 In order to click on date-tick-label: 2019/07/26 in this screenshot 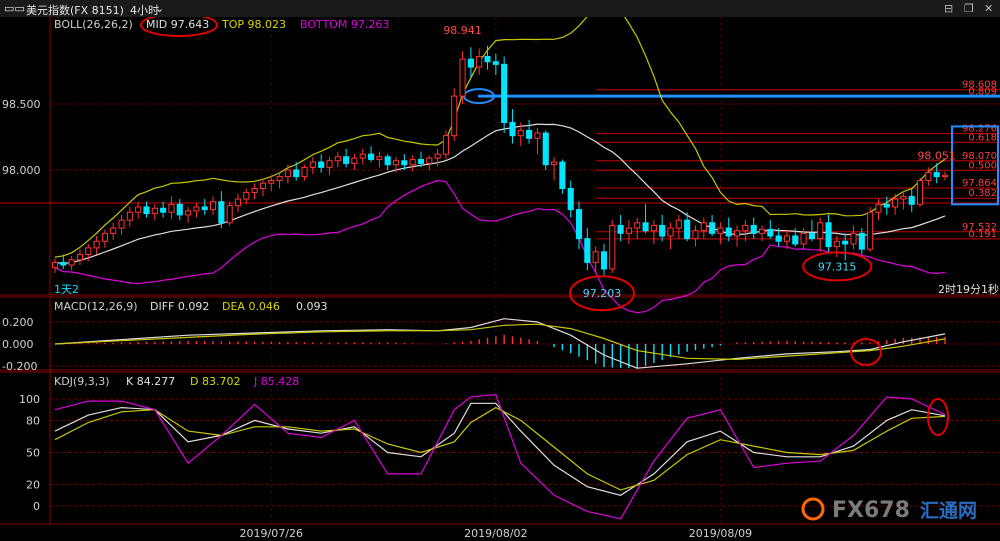, I will do `click(271, 533)`.